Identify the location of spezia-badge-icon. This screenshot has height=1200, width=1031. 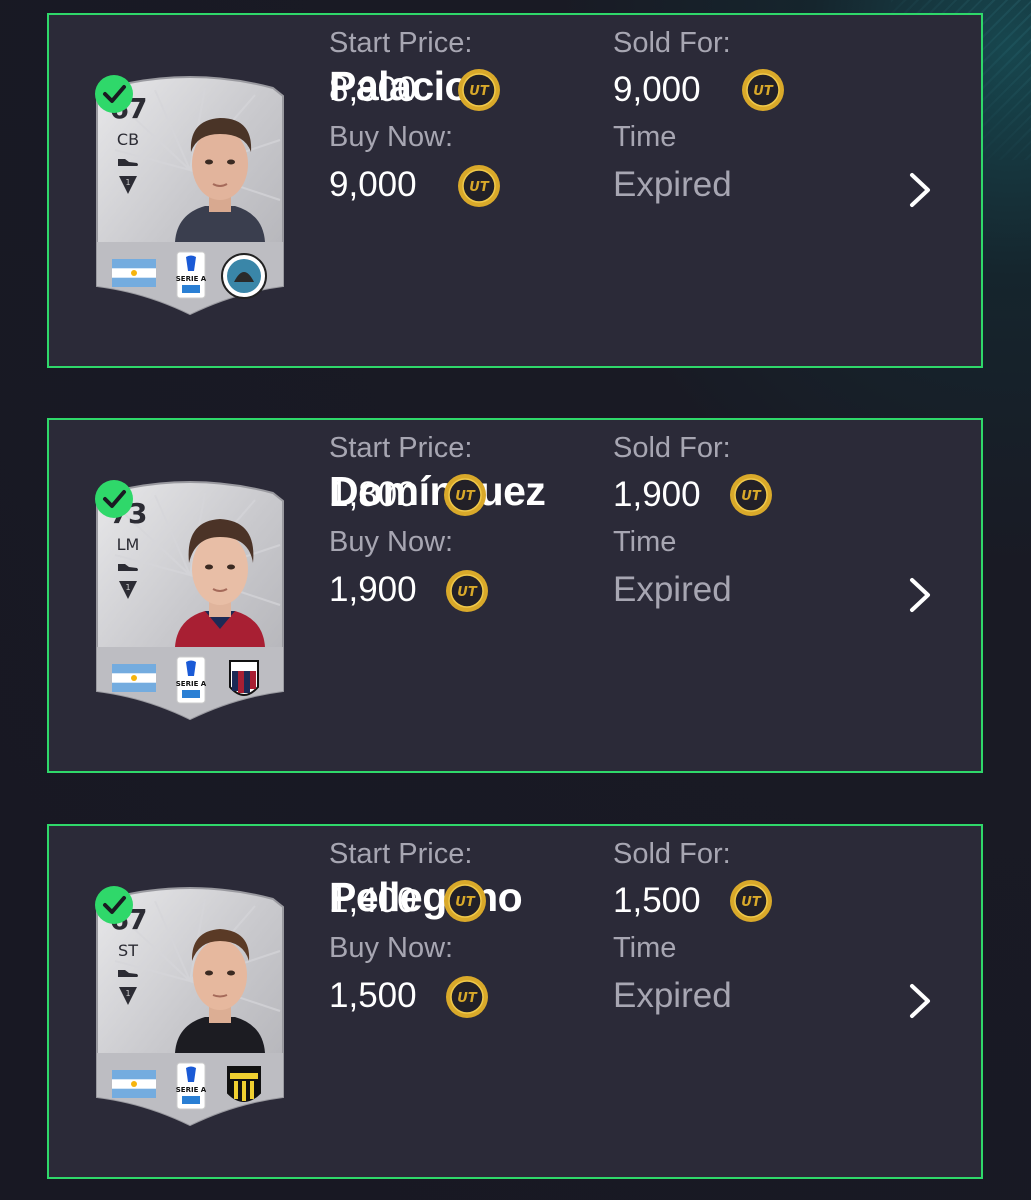
(244, 276).